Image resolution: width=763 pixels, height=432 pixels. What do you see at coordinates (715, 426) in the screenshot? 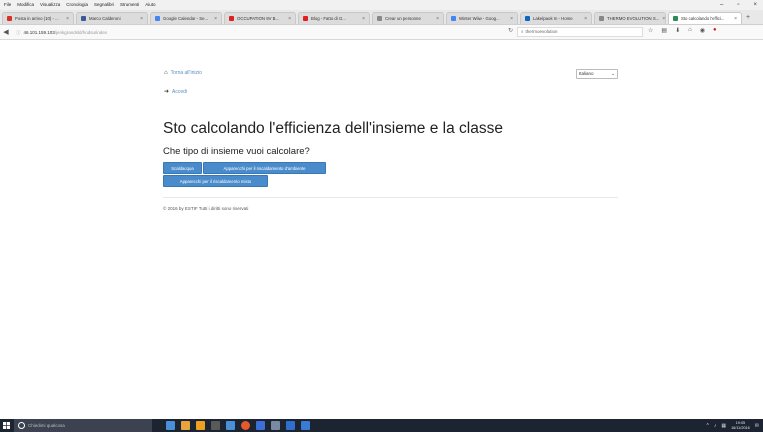
I see `volume-icon: ♪` at bounding box center [715, 426].